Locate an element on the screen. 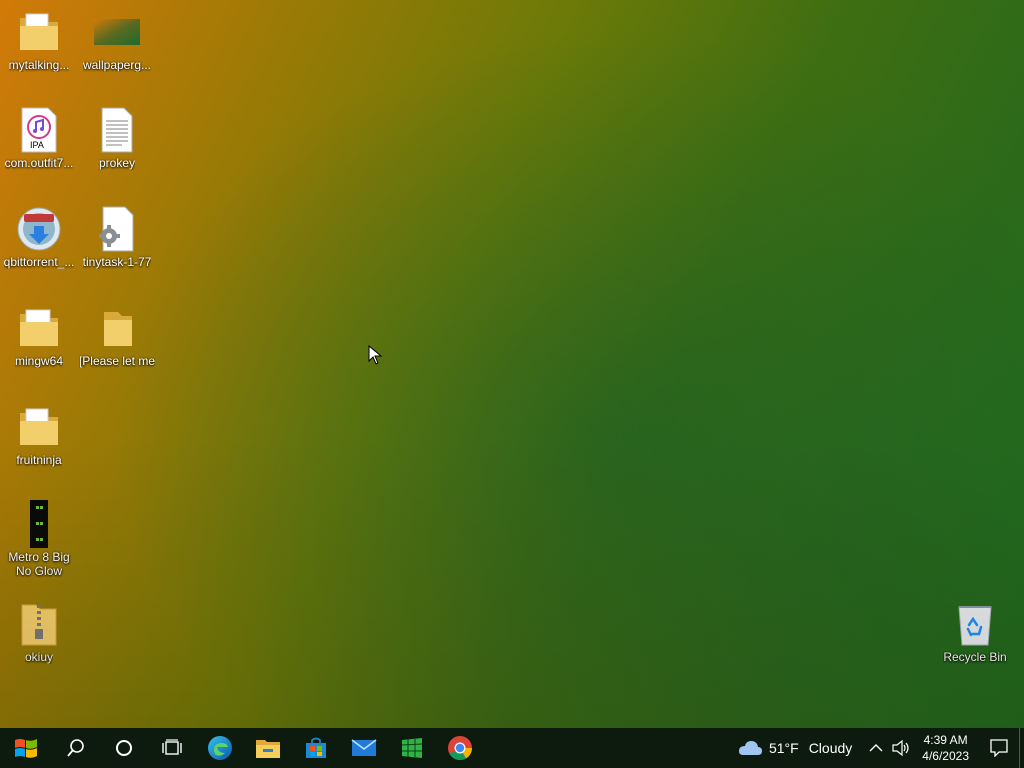  clock-date: 4/6/2023 is located at coordinates (945, 756).